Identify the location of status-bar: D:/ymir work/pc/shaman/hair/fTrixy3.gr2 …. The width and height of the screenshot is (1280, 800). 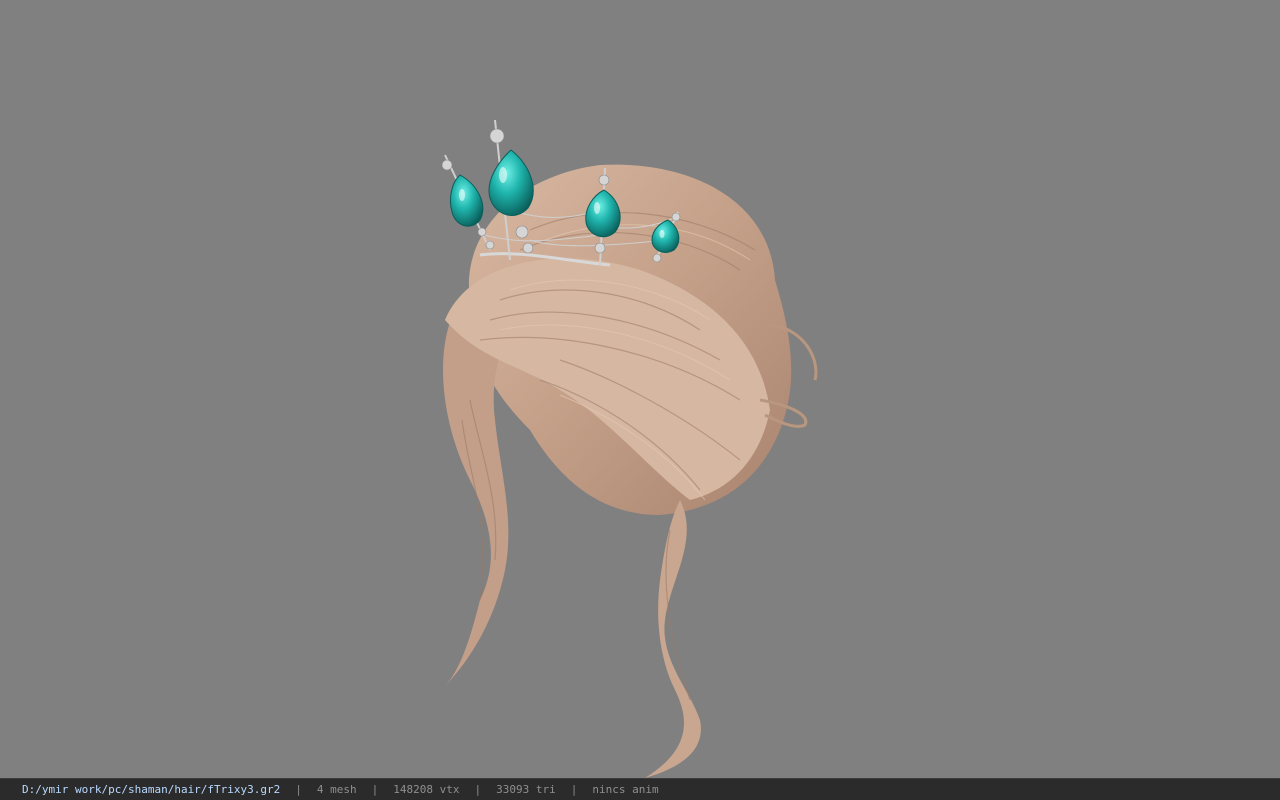
(640, 789).